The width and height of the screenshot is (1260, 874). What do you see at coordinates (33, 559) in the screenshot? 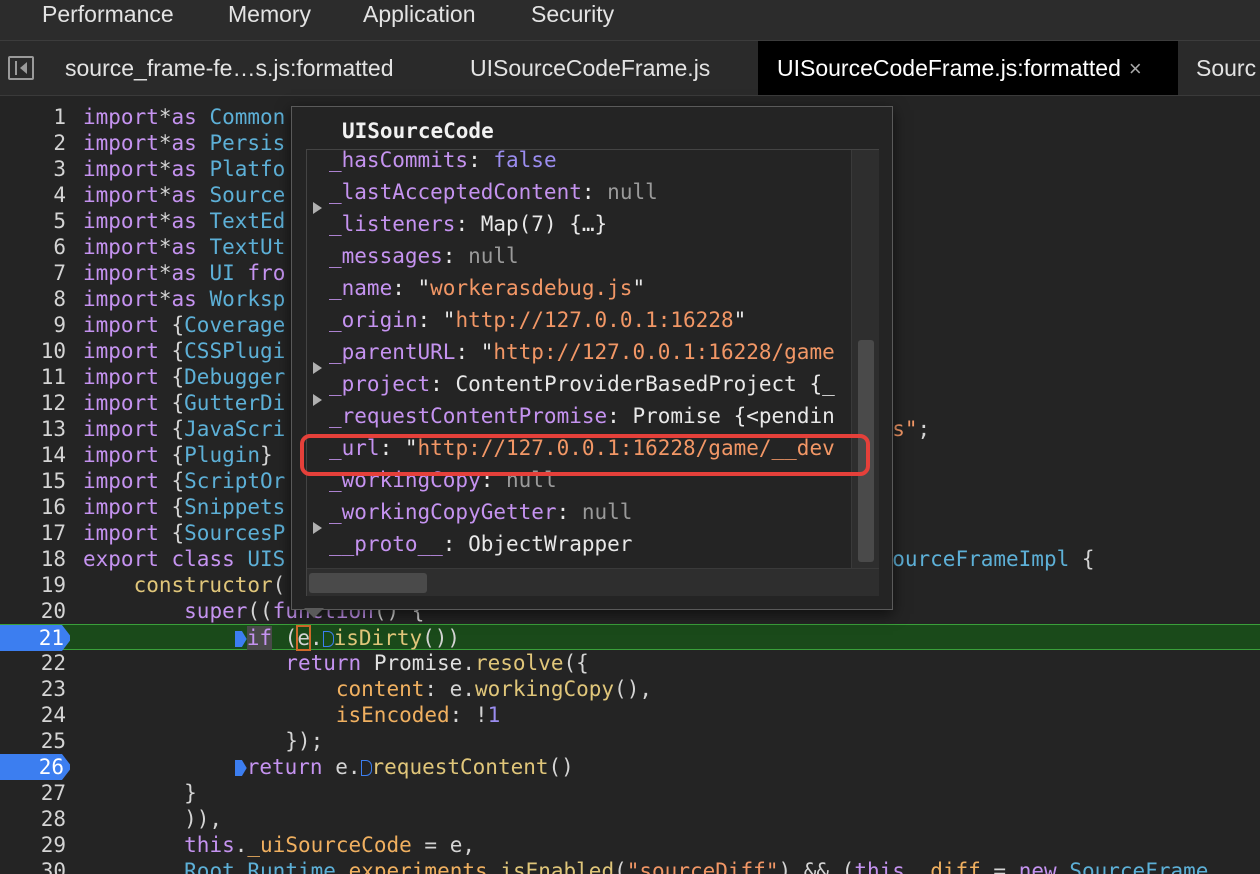
I see `line-number: 18` at bounding box center [33, 559].